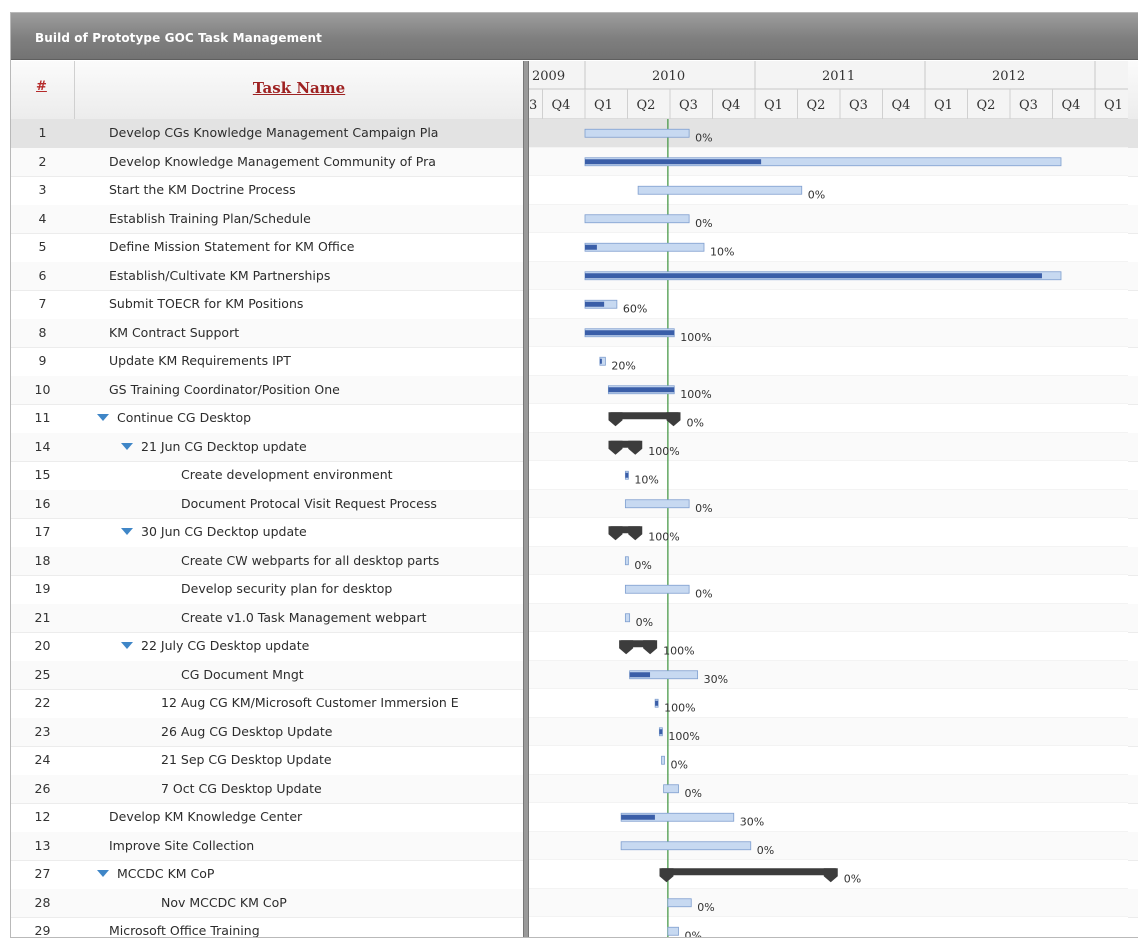 The height and width of the screenshot is (938, 1138). What do you see at coordinates (351, 674) in the screenshot?
I see `task-row-name: CG Document Mngt` at bounding box center [351, 674].